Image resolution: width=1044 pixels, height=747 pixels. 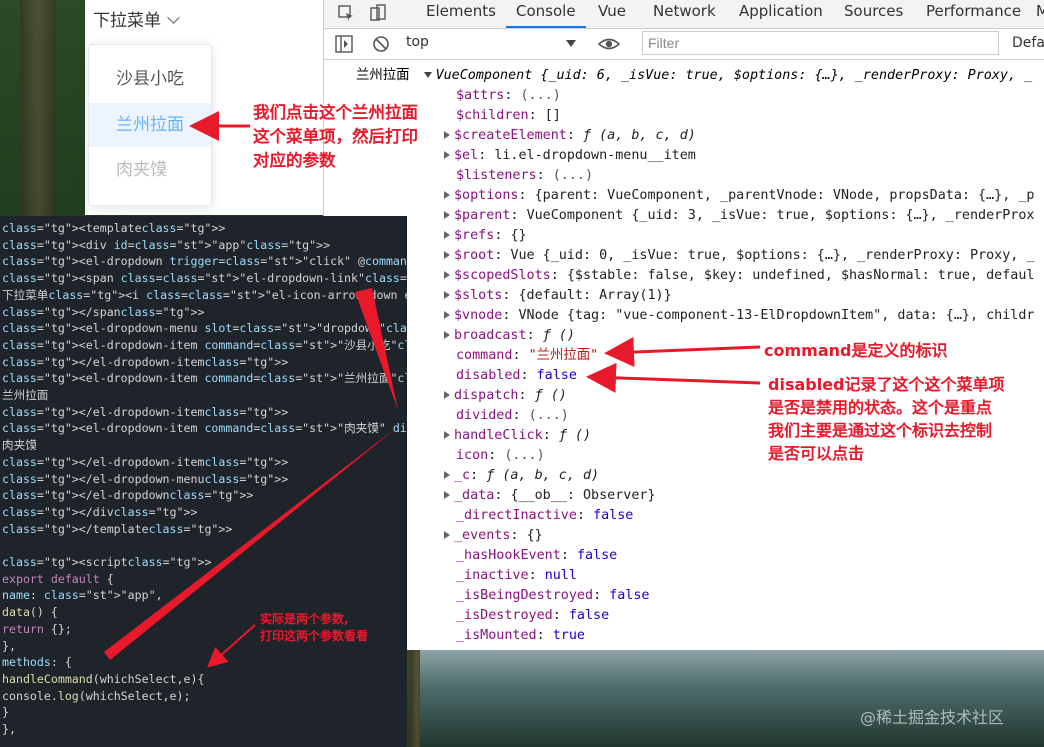 I want to click on console-prop-row: $createElement: ƒ (a, b, c, d), so click(x=570, y=136).